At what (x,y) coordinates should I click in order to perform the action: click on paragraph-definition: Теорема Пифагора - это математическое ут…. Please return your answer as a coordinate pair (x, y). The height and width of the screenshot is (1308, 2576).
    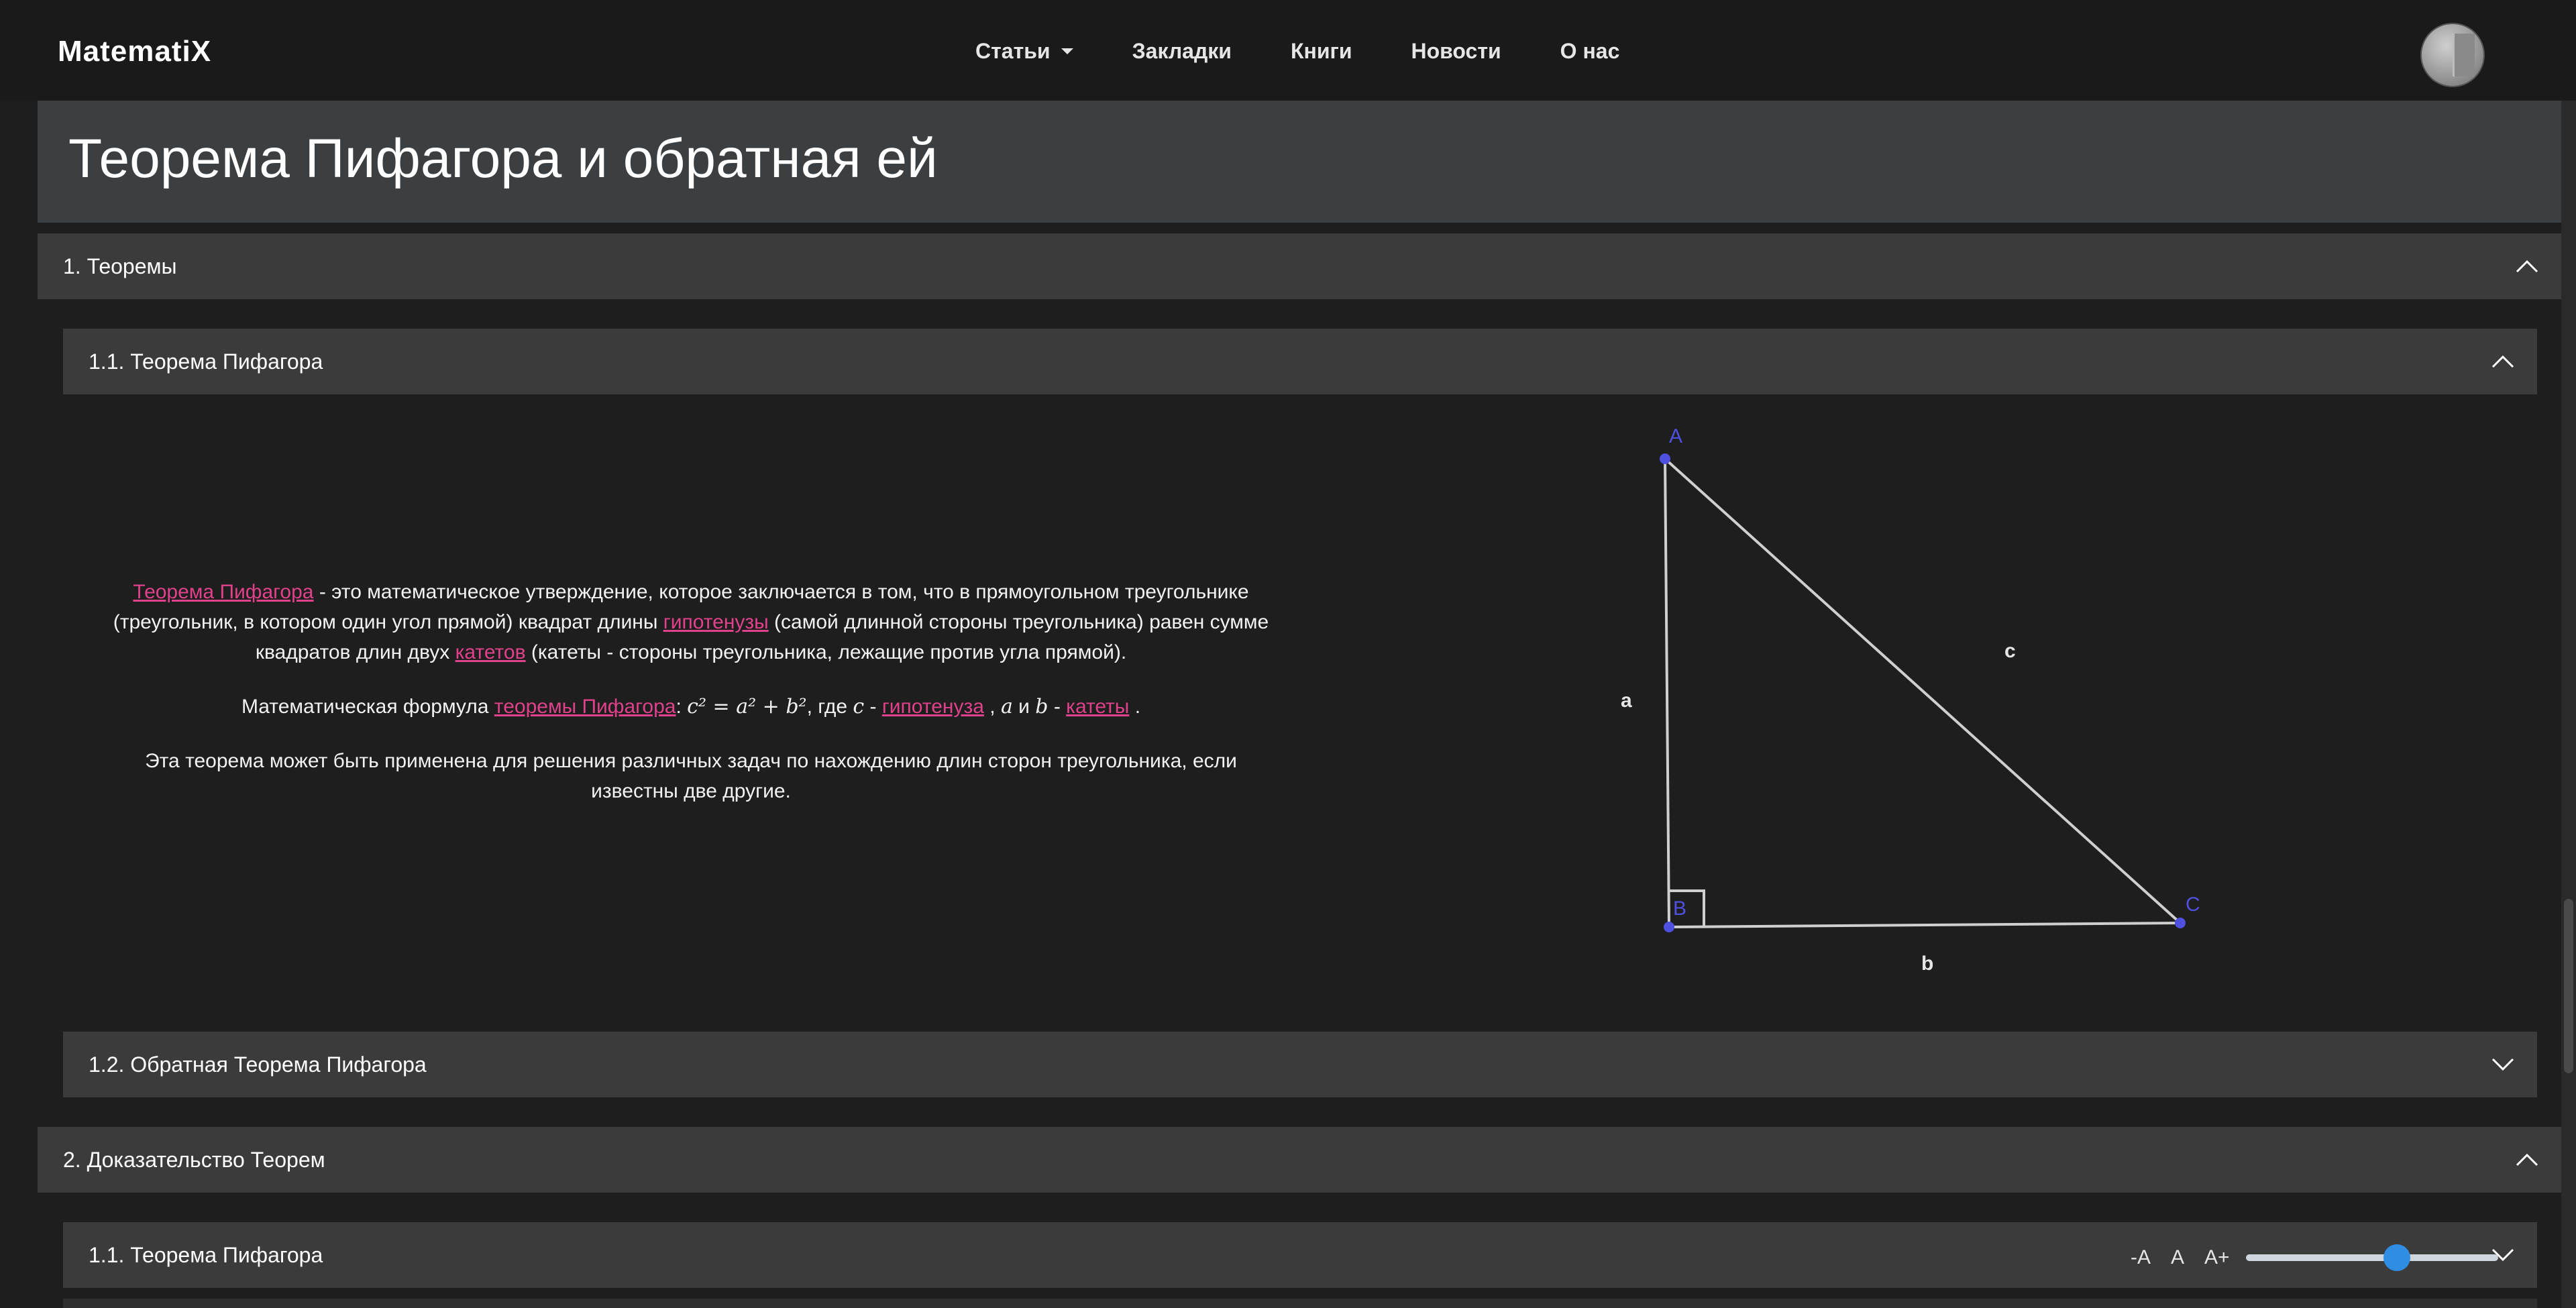
    Looking at the image, I should click on (691, 622).